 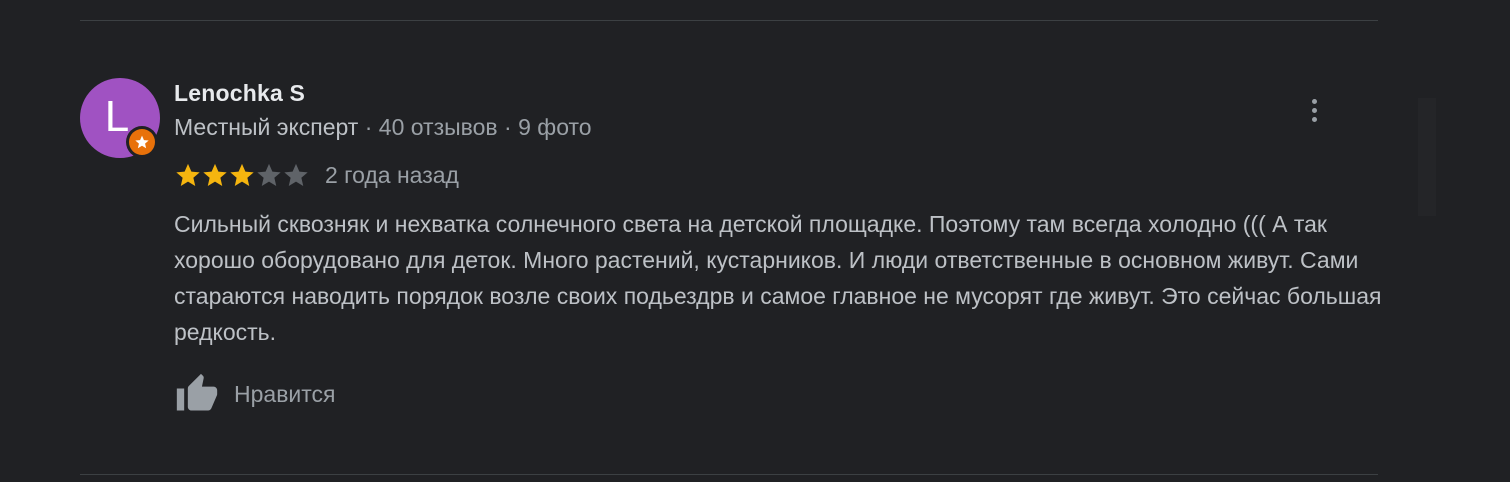 I want to click on star-icon, so click(x=142, y=142).